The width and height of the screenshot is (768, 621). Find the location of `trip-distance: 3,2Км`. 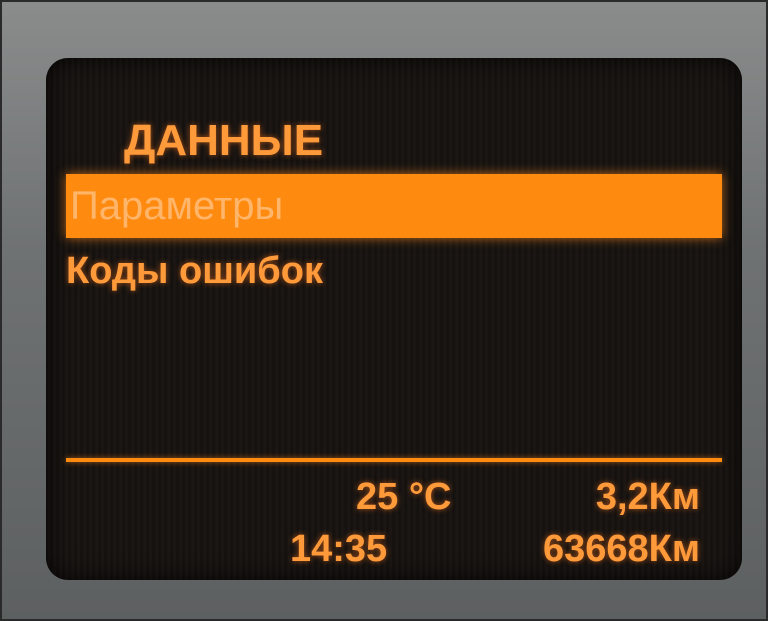

trip-distance: 3,2Км is located at coordinates (647, 497).